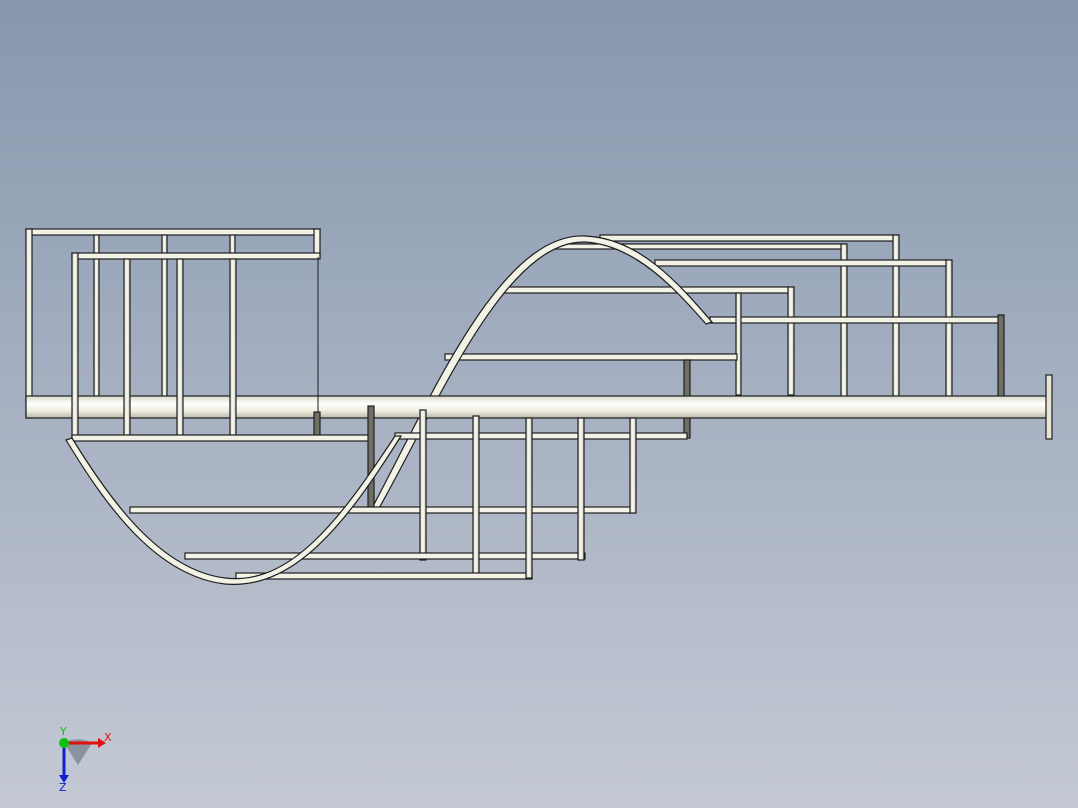  What do you see at coordinates (63, 731) in the screenshot?
I see `y-axis-label: Y` at bounding box center [63, 731].